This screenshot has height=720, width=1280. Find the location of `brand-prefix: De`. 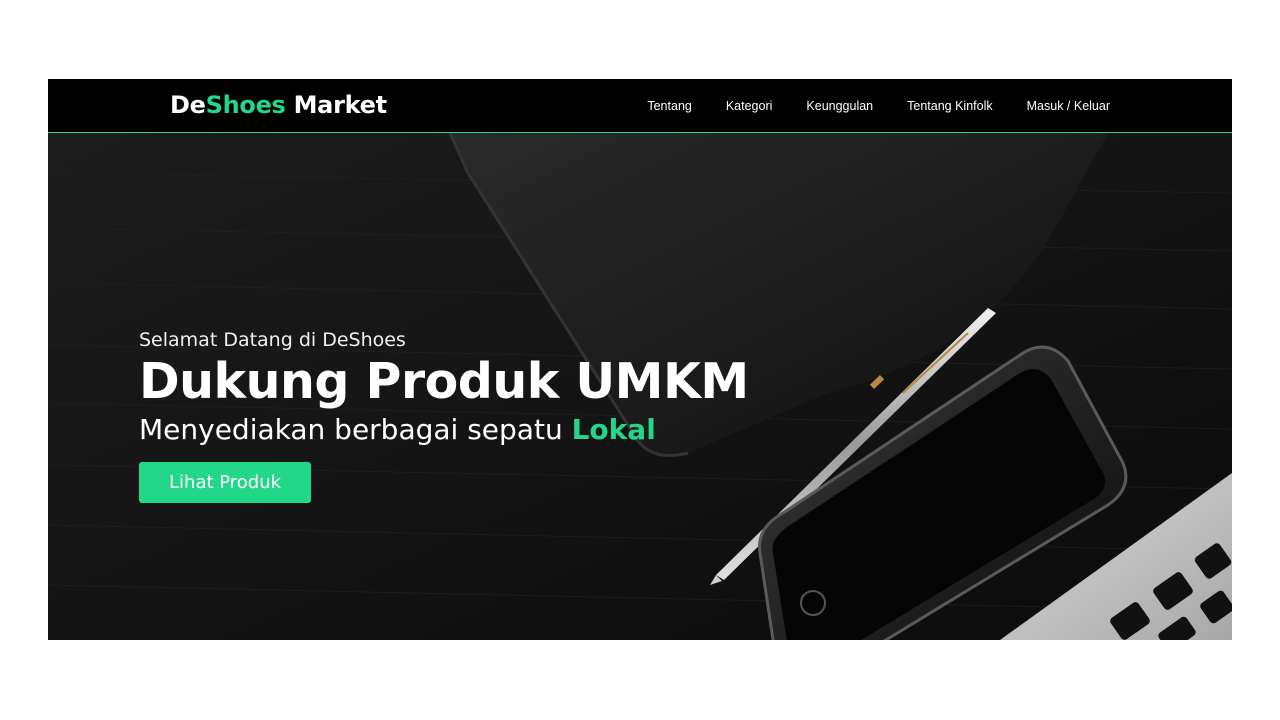

brand-prefix: De is located at coordinates (188, 105).